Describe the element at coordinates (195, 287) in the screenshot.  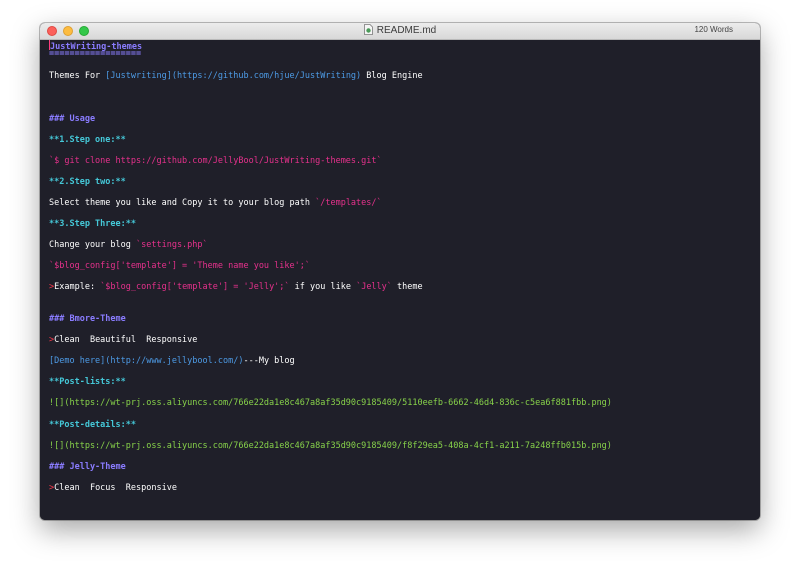
I see `example-code: `$blog_config['template'] = 'Jelly';`` at that location.